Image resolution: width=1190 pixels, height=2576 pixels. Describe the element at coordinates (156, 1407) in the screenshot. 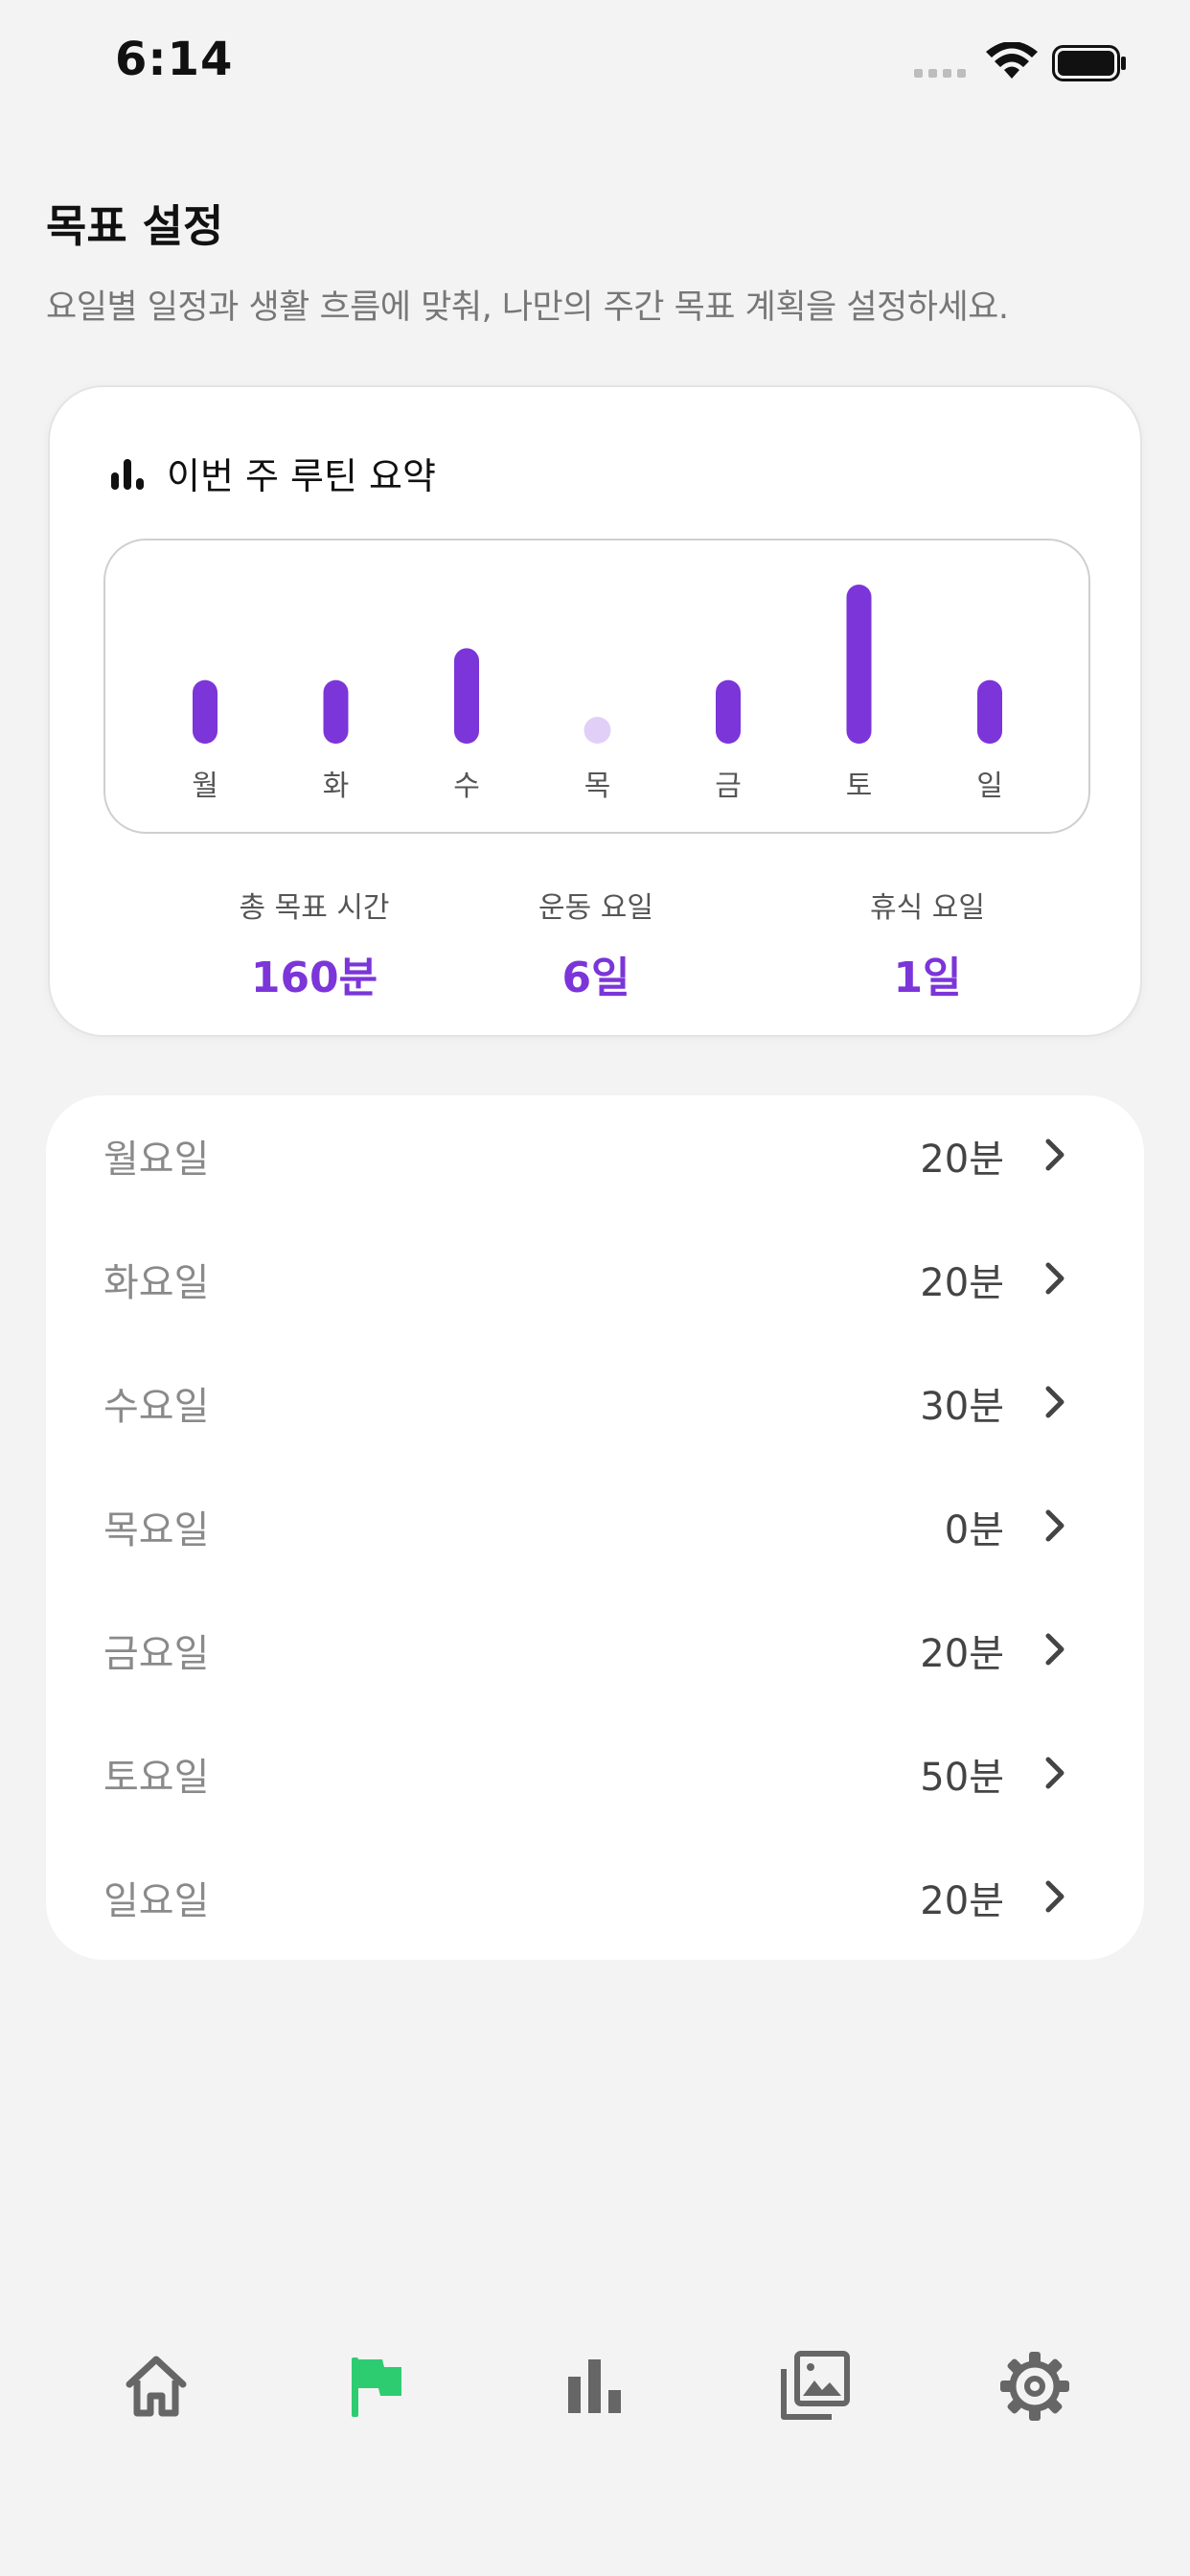

I see `day-name: 수요일` at that location.